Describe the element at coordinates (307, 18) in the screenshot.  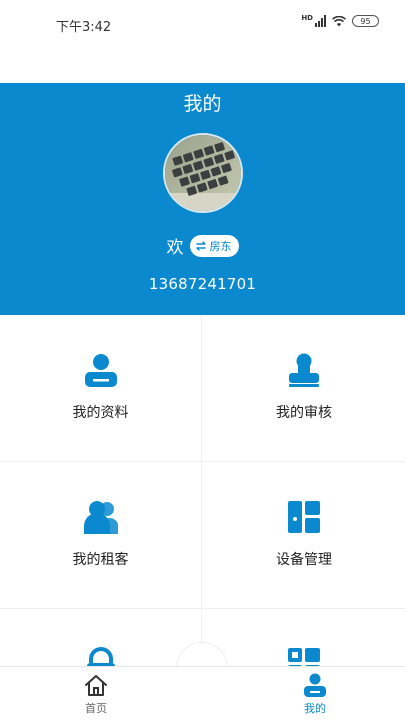
I see `network-type: HD` at that location.